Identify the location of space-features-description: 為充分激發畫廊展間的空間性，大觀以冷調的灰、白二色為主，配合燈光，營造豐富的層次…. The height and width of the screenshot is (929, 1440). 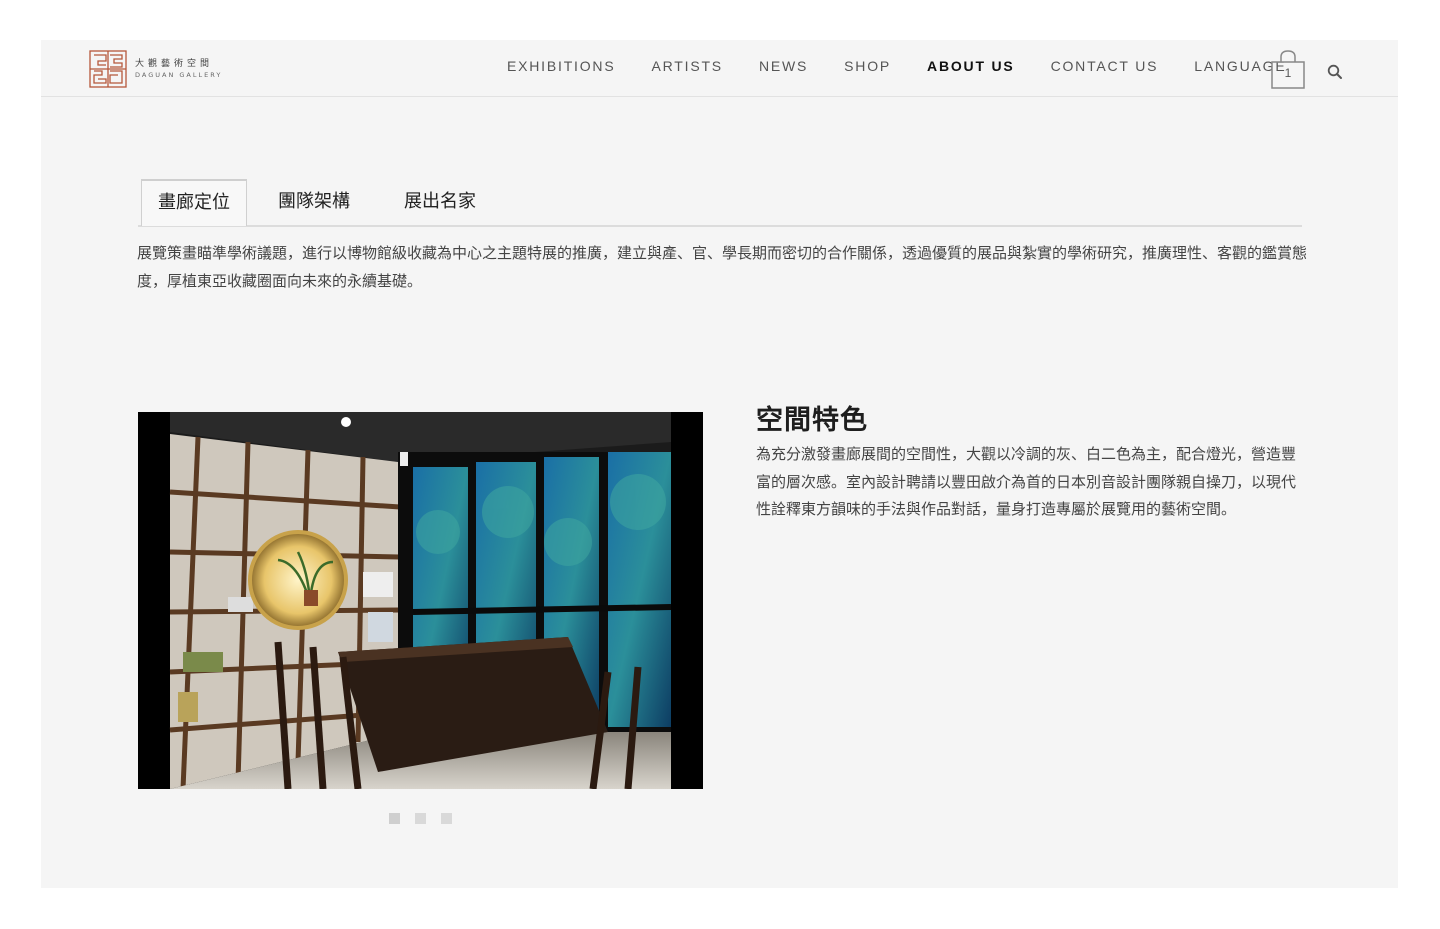
(1026, 481).